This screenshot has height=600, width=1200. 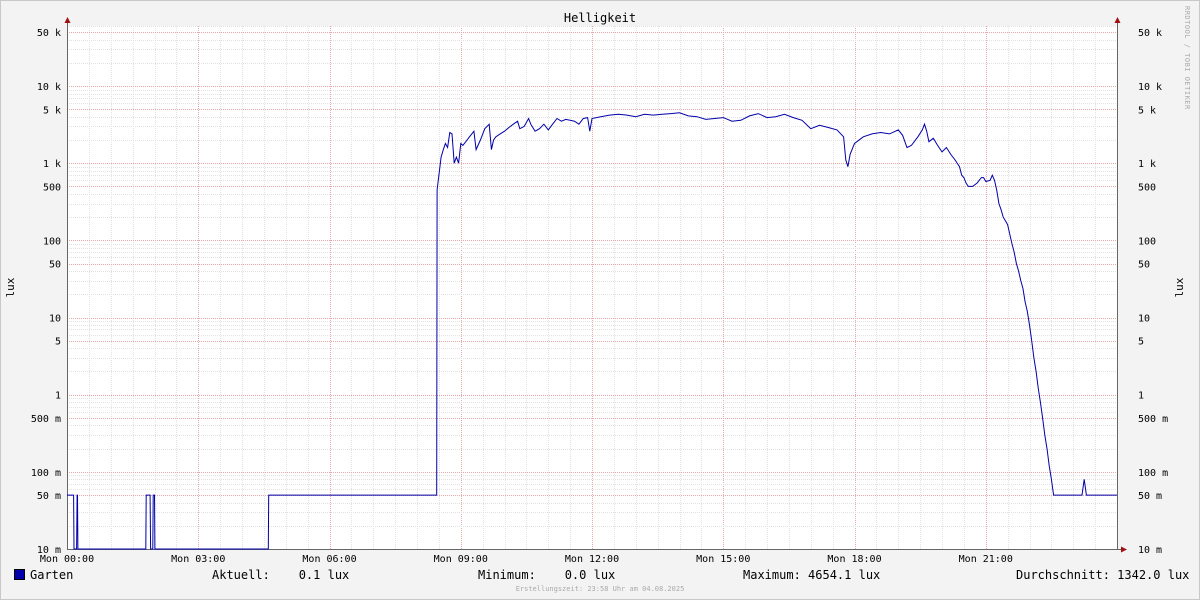 What do you see at coordinates (812, 575) in the screenshot?
I see `legend-maximum: Maximum: 4654.1 lux` at bounding box center [812, 575].